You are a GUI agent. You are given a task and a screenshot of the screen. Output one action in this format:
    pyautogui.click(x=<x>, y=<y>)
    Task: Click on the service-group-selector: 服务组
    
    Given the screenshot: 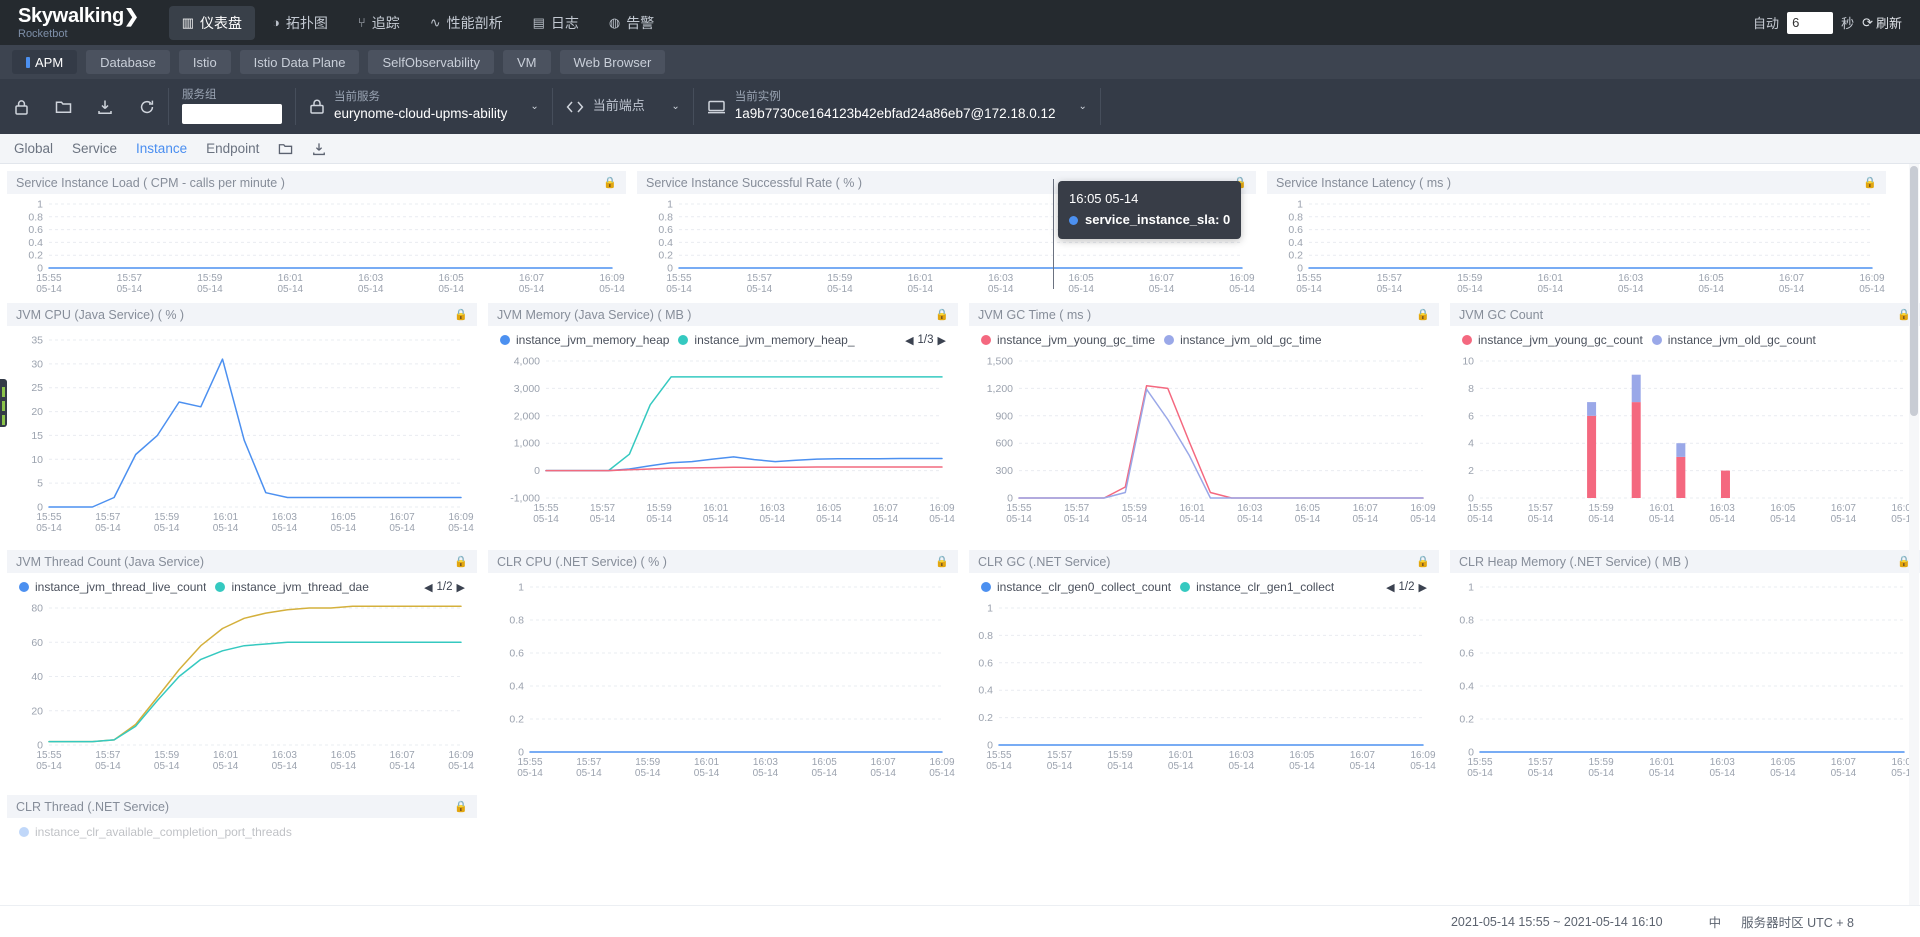 What is the action you would take?
    pyautogui.click(x=232, y=106)
    